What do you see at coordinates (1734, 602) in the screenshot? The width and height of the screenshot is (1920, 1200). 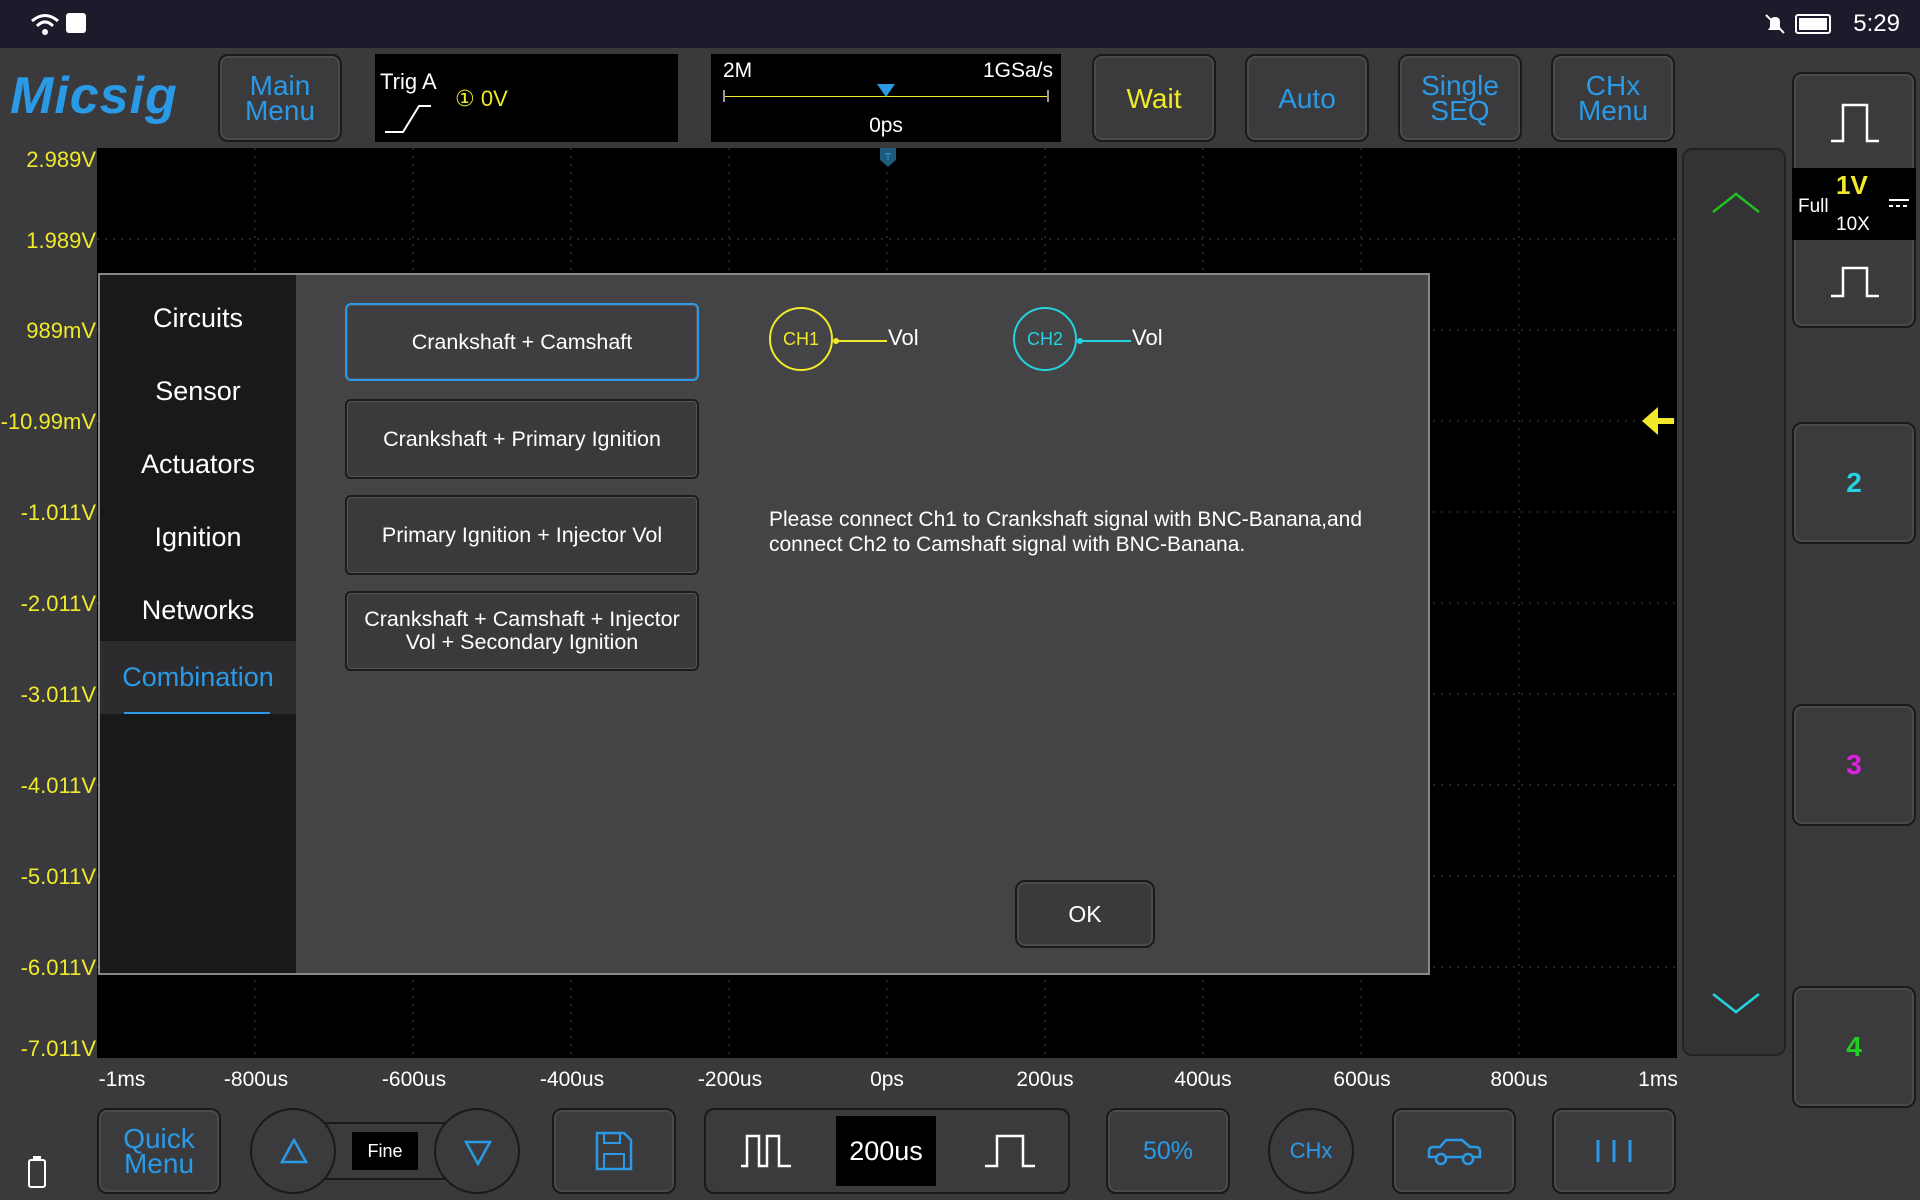 I see `channel-scroll-panel` at bounding box center [1734, 602].